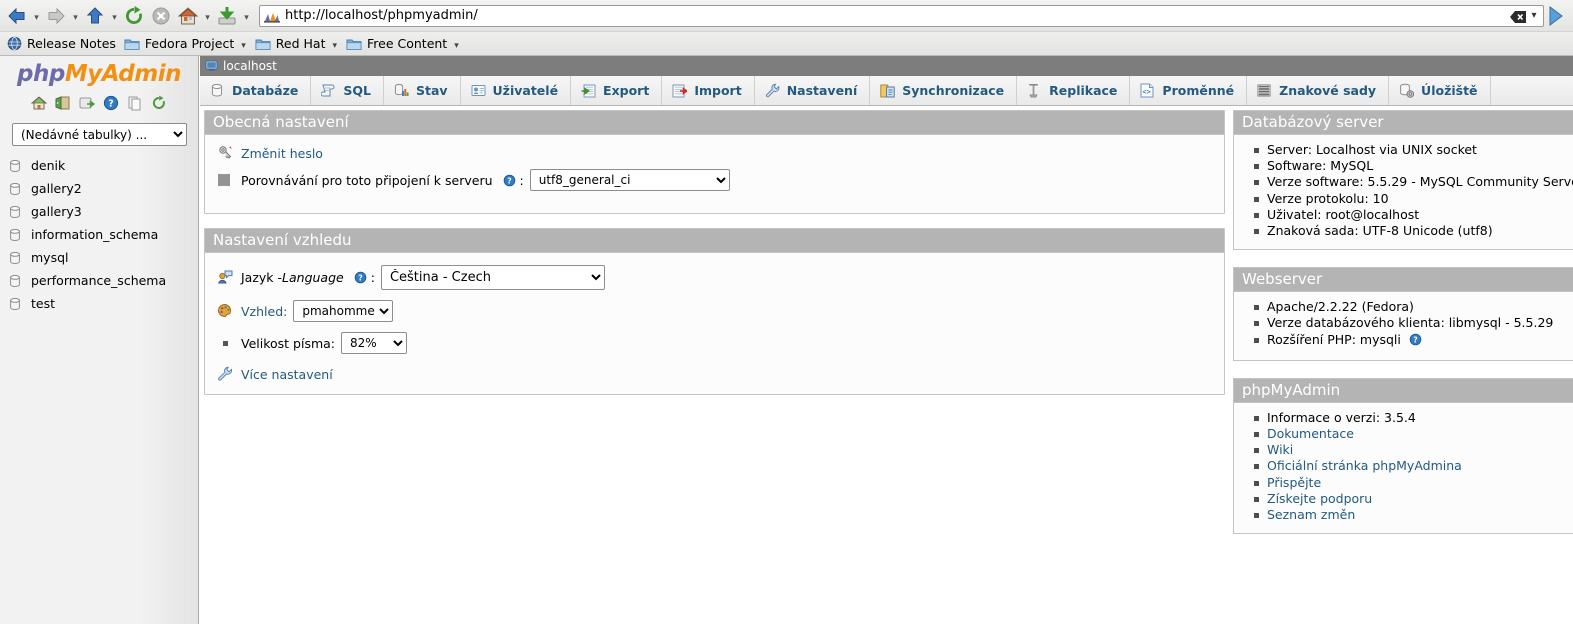  Describe the element at coordinates (407, 43) in the screenshot. I see `bookmark-label: Free Content` at that location.